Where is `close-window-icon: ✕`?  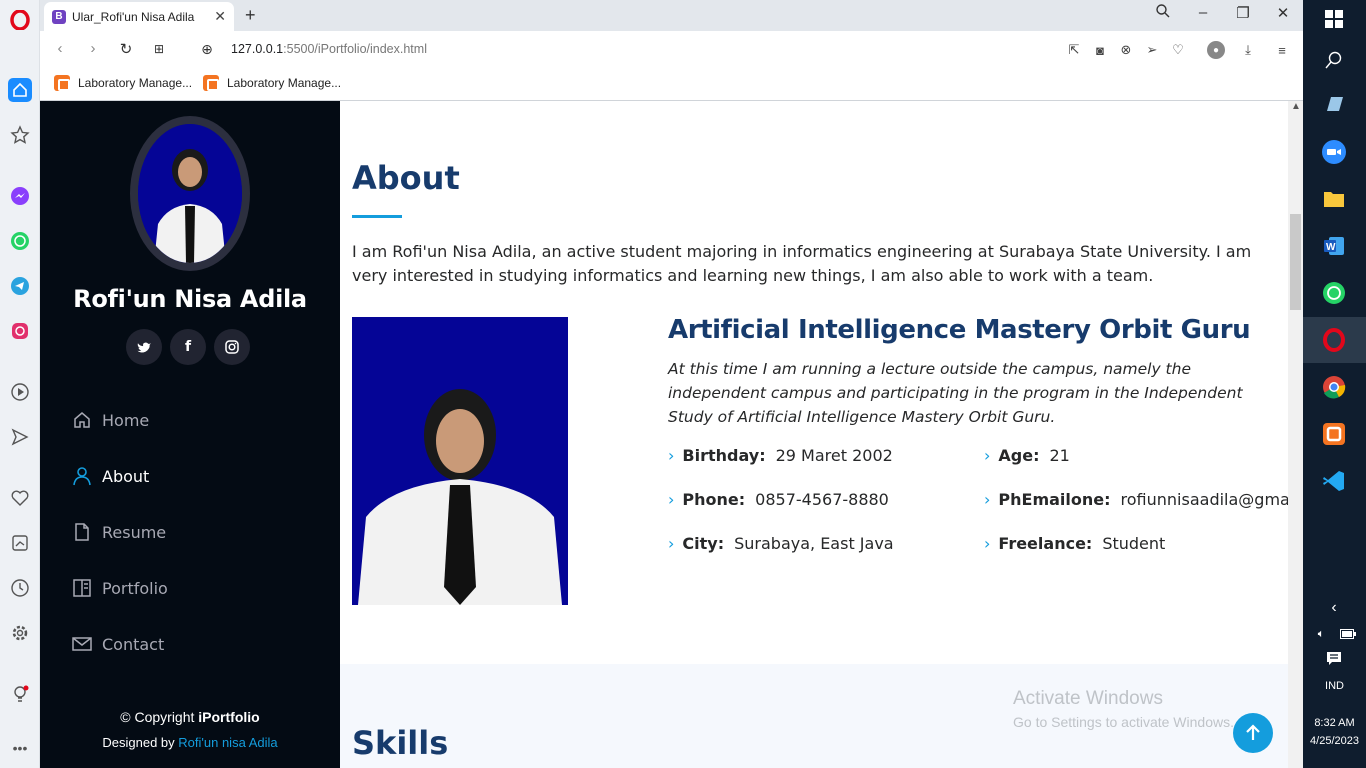
close-window-icon: ✕ is located at coordinates (1283, 13).